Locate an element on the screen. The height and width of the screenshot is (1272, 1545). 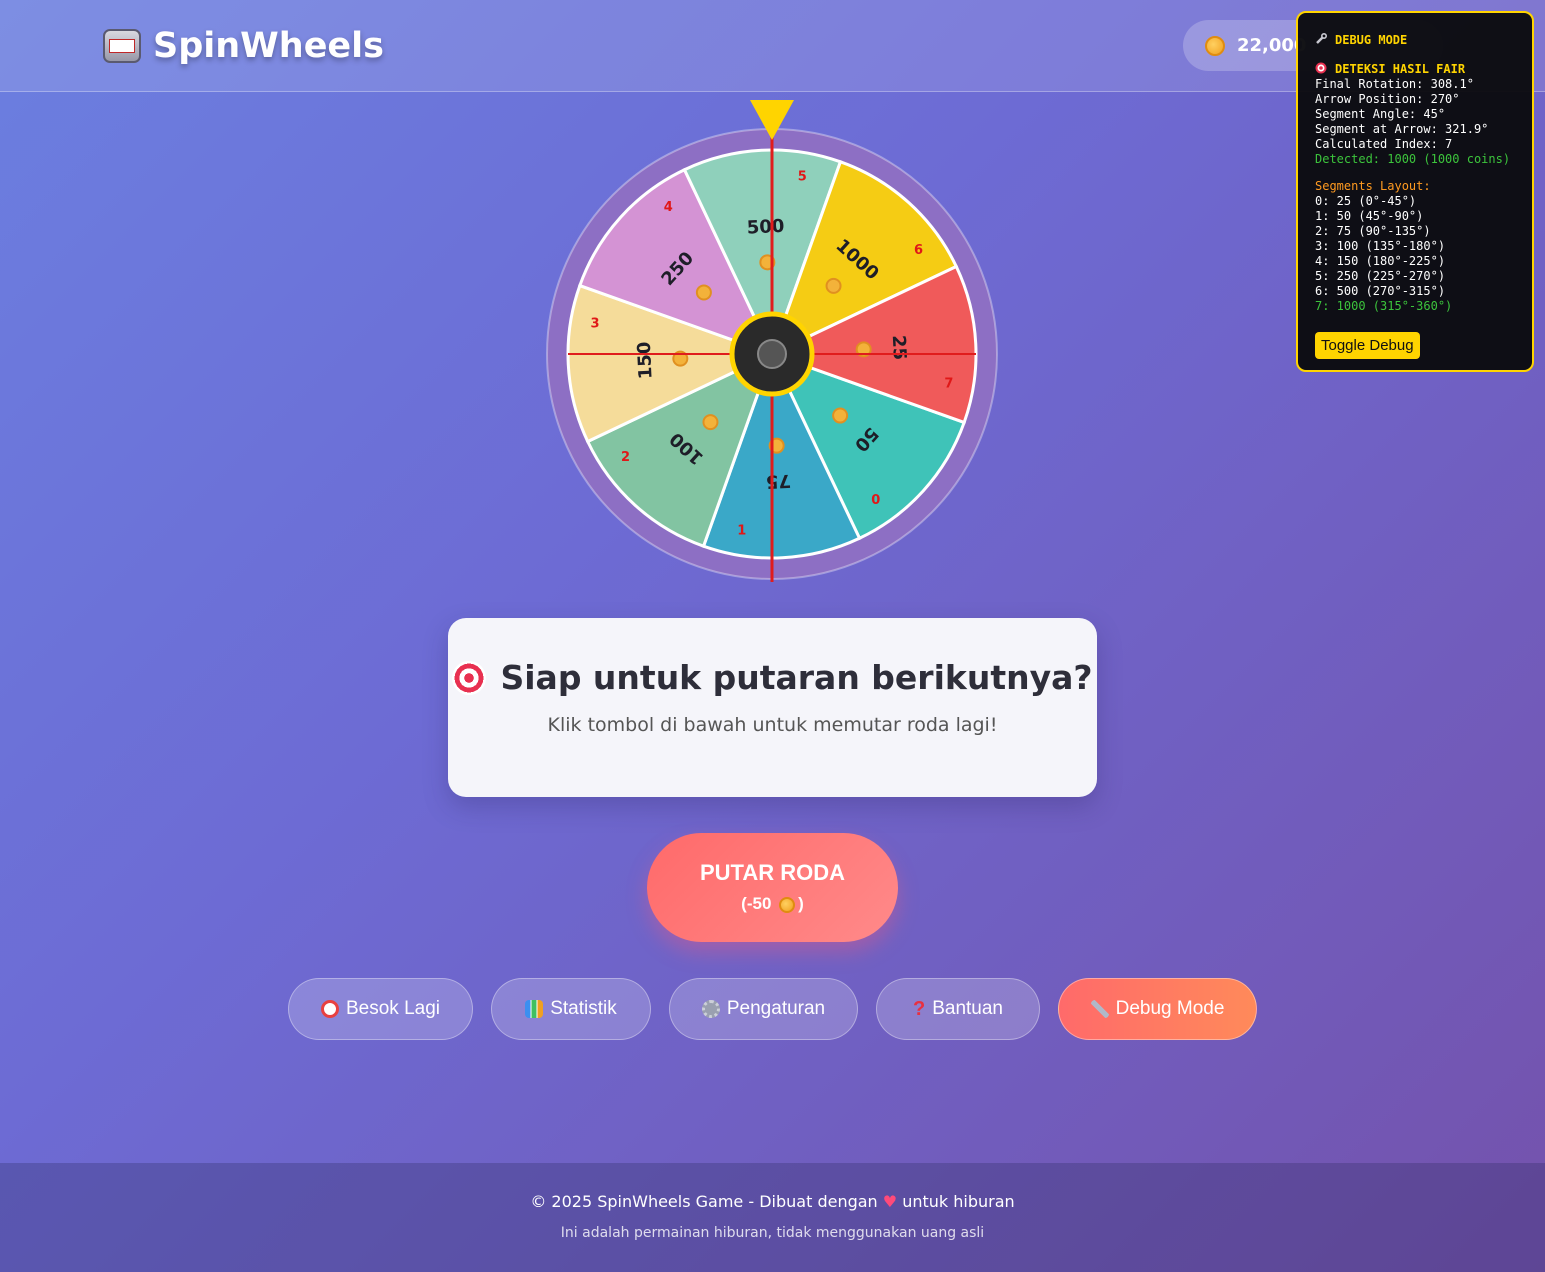
debug-title: DEBUG MODE is located at coordinates (1423, 40).